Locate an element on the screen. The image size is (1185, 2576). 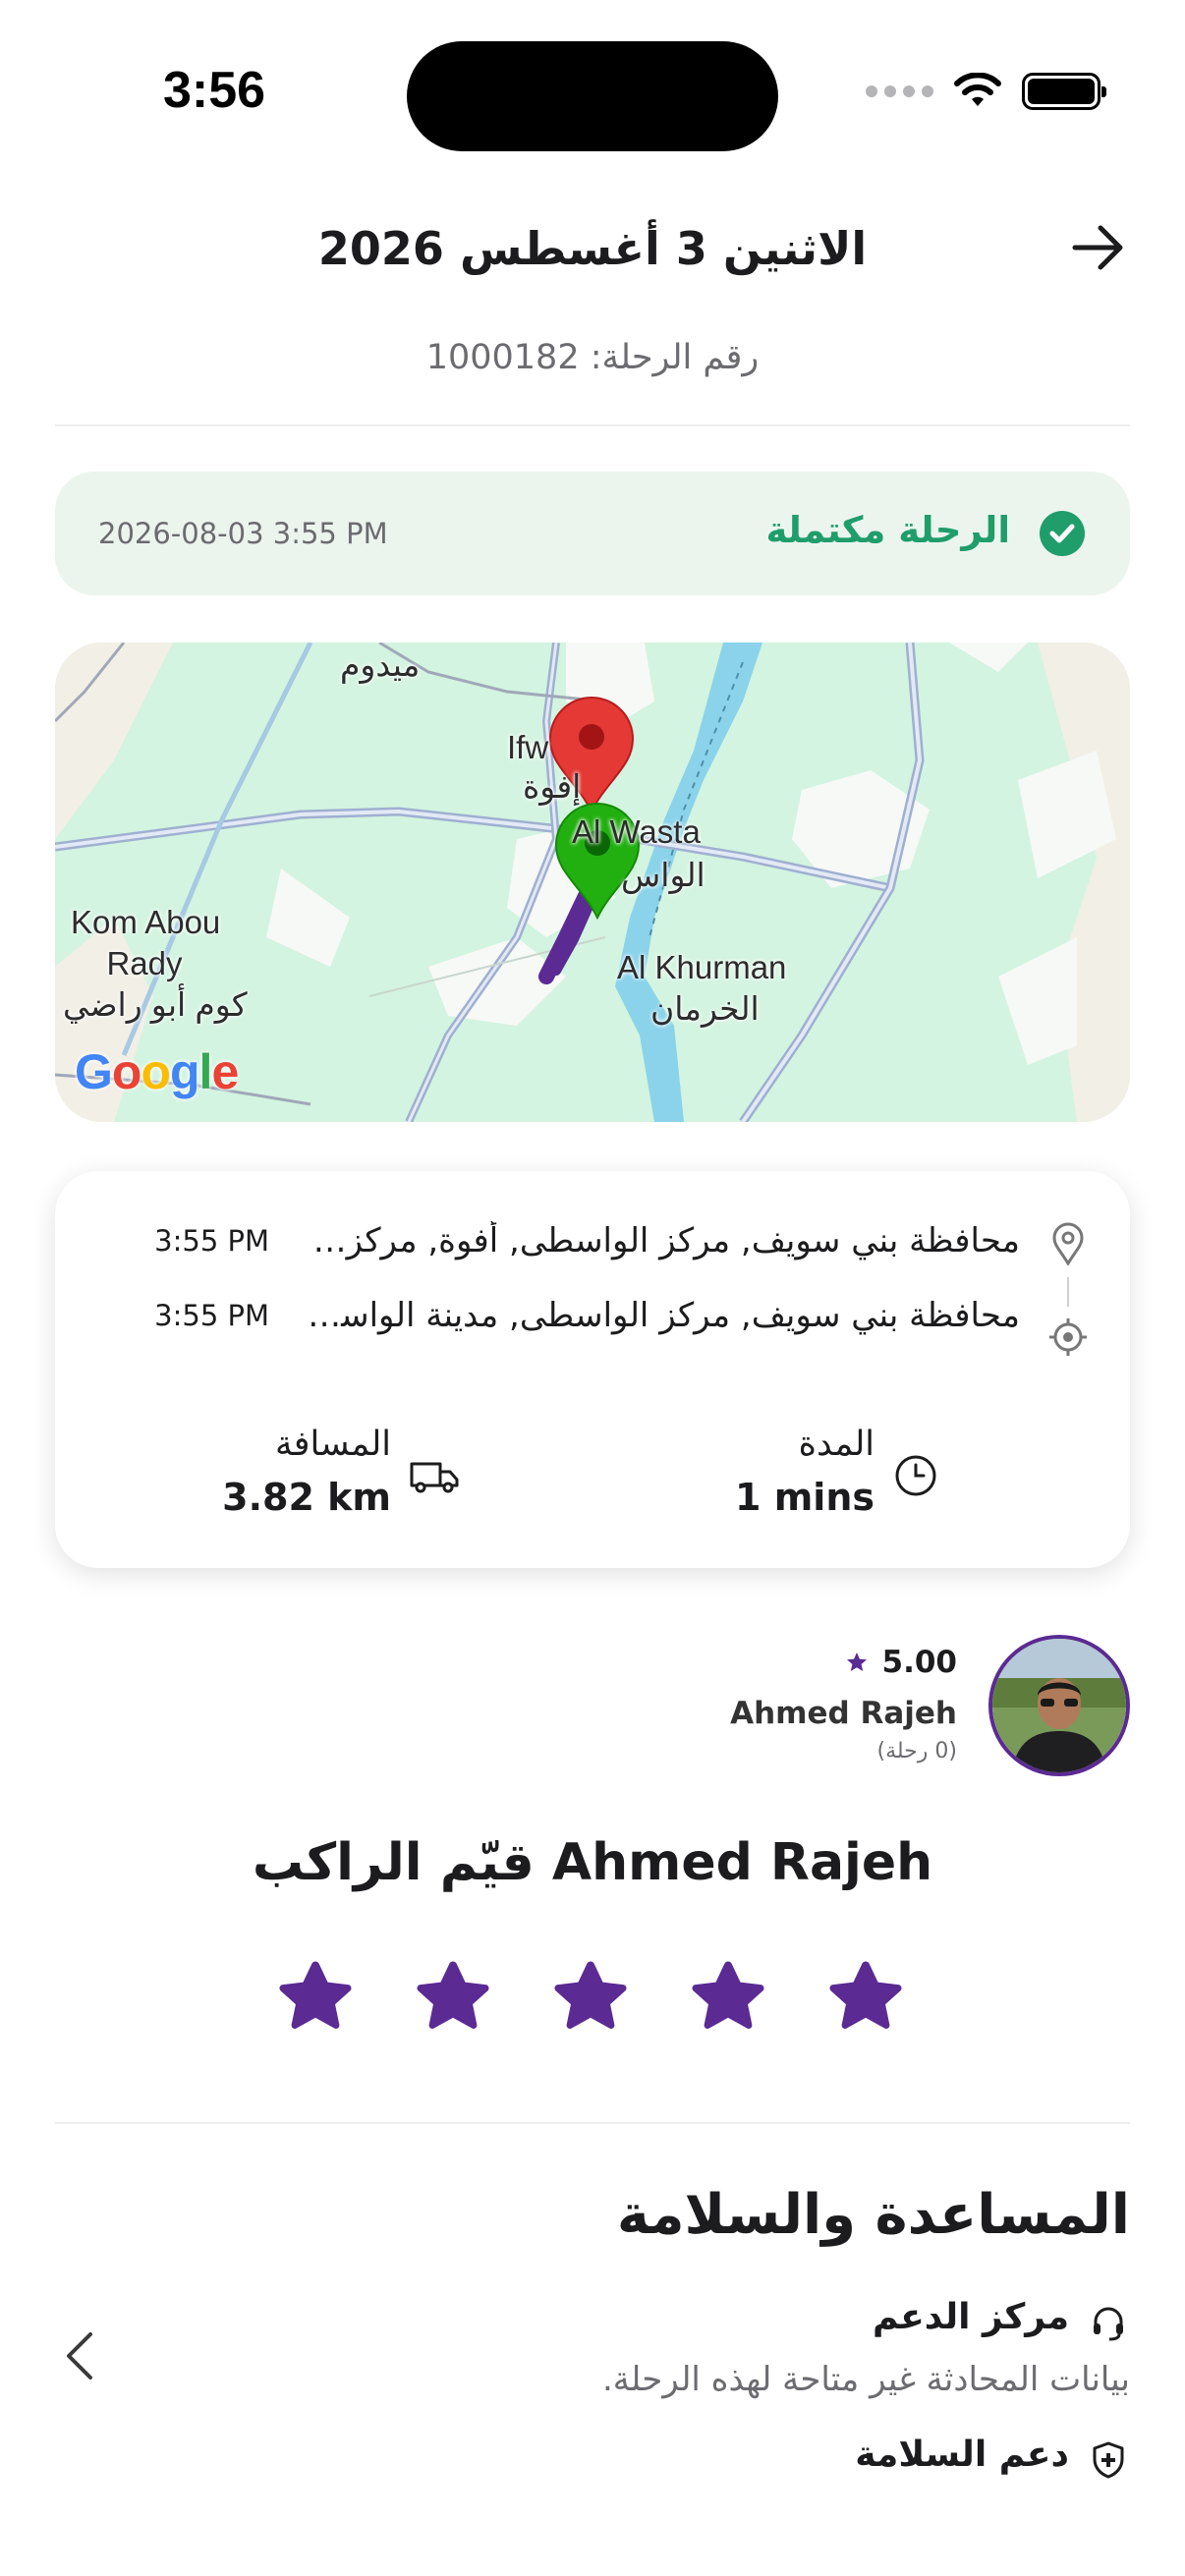
duration-label: المدة is located at coordinates (837, 1444).